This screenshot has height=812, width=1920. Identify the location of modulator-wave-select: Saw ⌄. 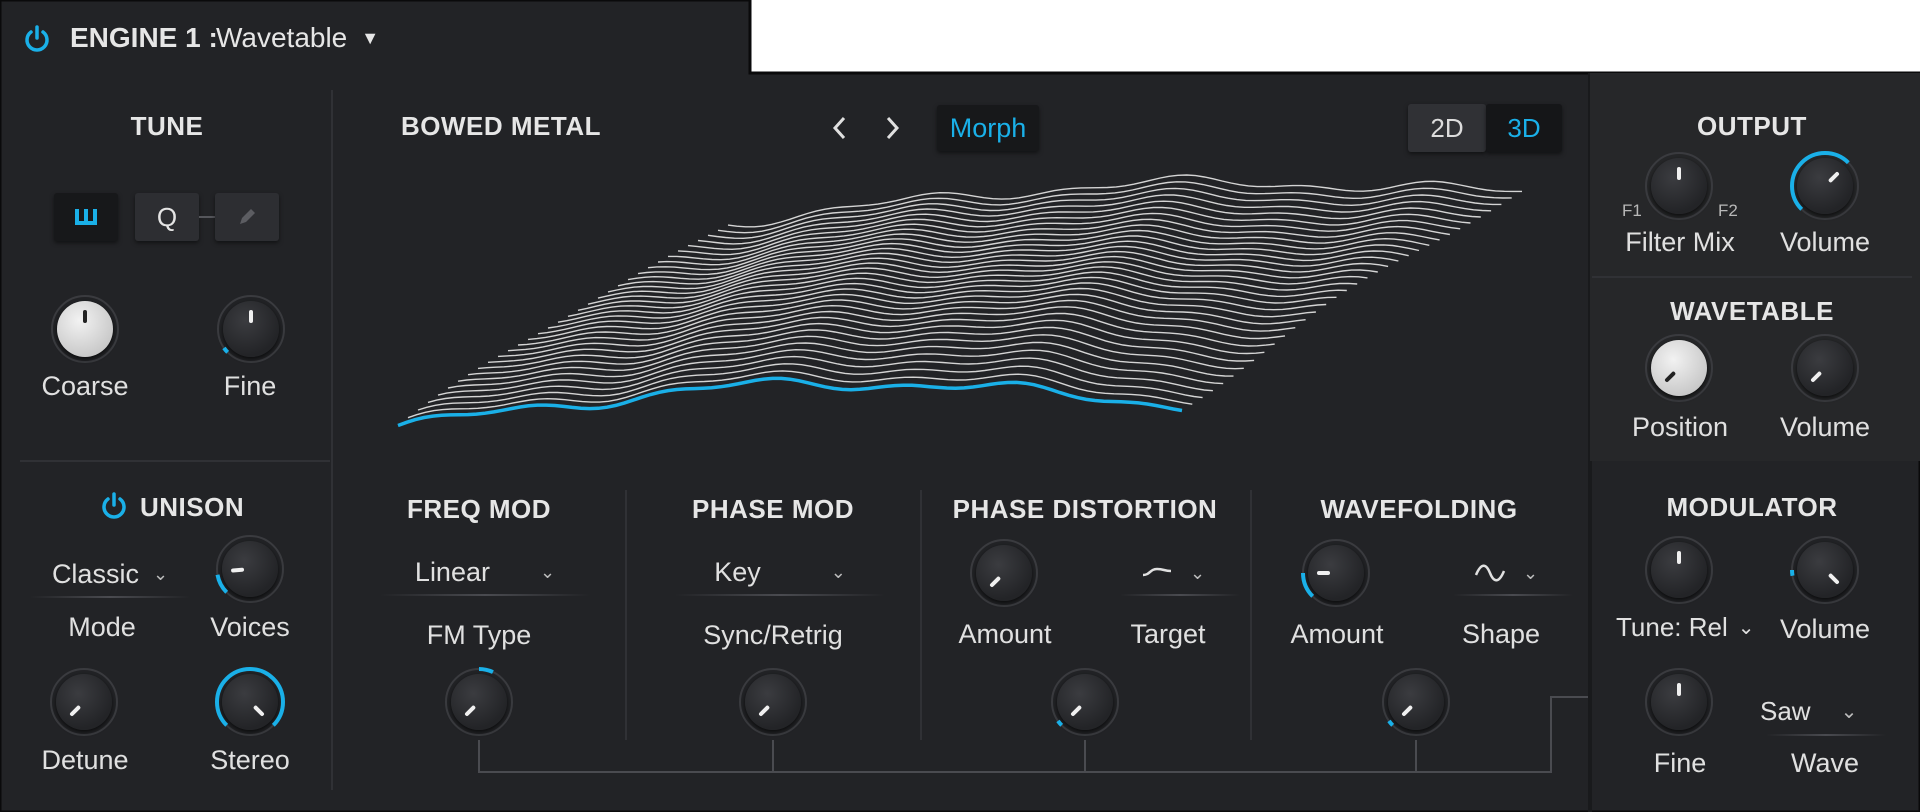
(1808, 711).